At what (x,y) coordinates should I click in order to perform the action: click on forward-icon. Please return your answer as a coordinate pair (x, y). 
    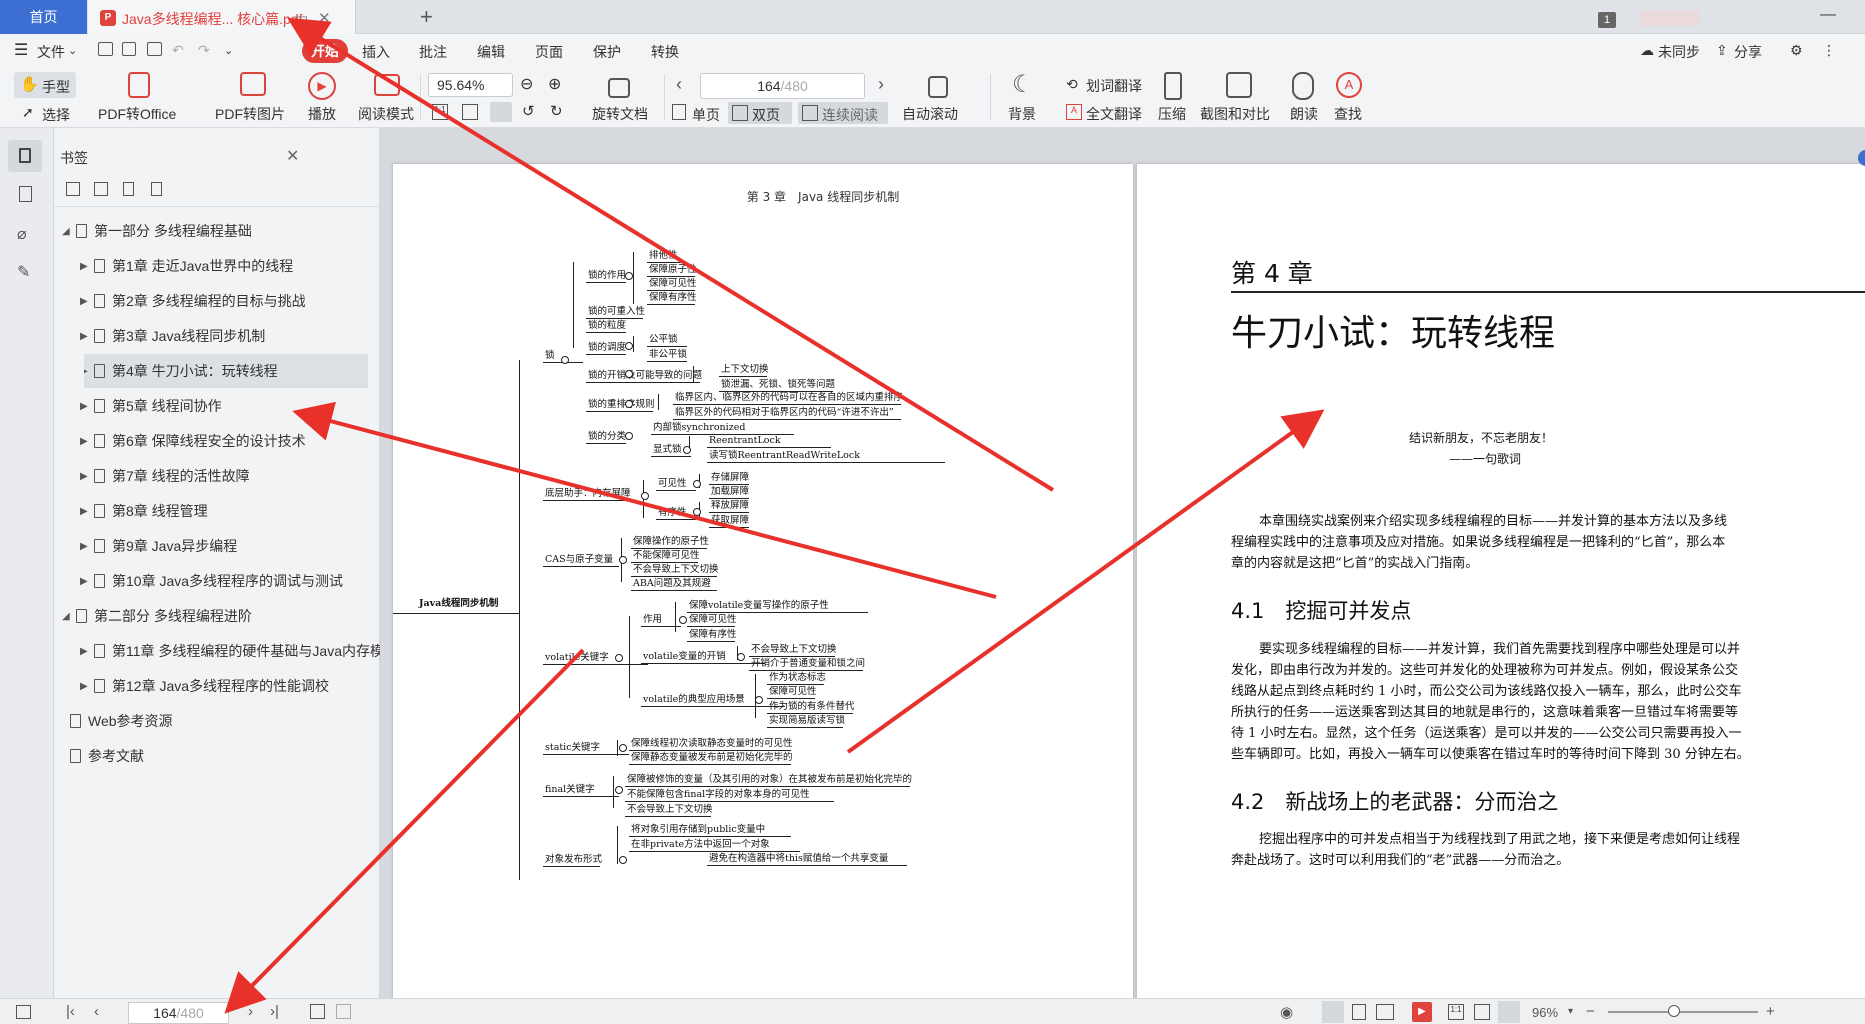
    Looking at the image, I should click on (343, 1011).